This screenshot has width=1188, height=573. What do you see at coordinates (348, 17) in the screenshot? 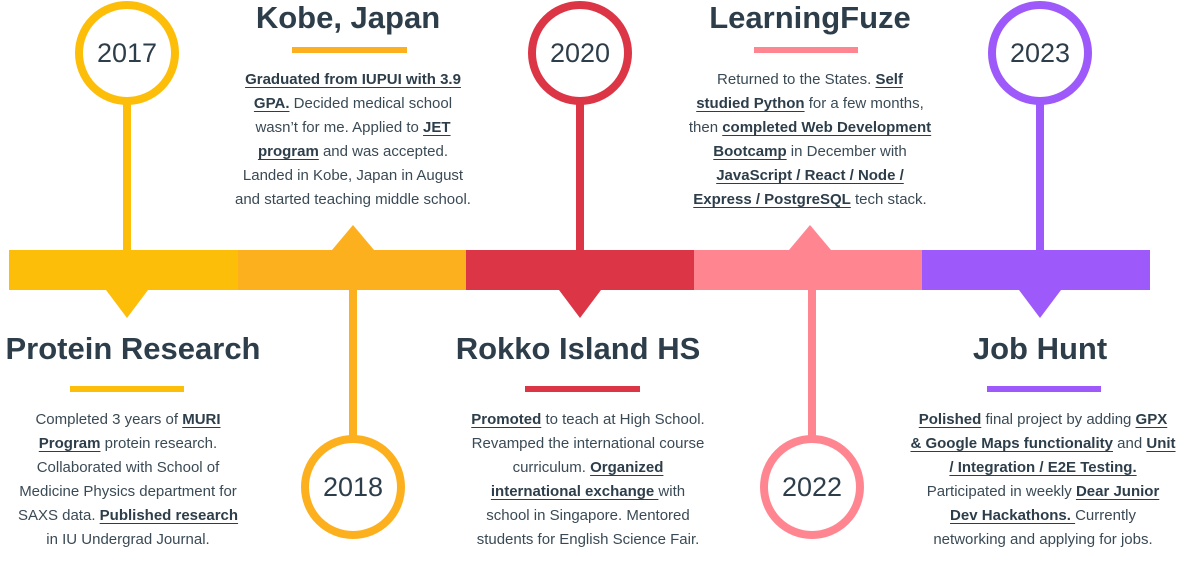
I see `event-title-kobe-japan: Kobe, Japan` at bounding box center [348, 17].